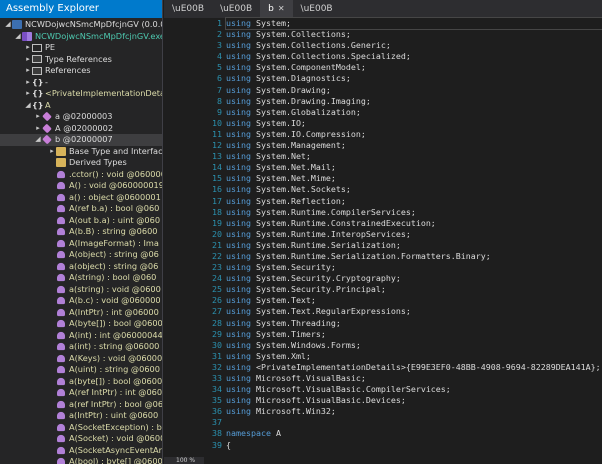 Image resolution: width=602 pixels, height=464 pixels. I want to click on tree-node: A(Socket) : void @0600, so click(81, 439).